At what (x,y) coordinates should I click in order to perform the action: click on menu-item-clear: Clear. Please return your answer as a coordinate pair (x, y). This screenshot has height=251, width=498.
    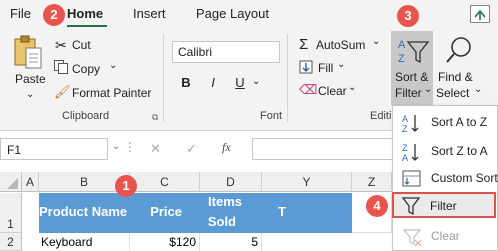
    Looking at the image, I should click on (445, 236).